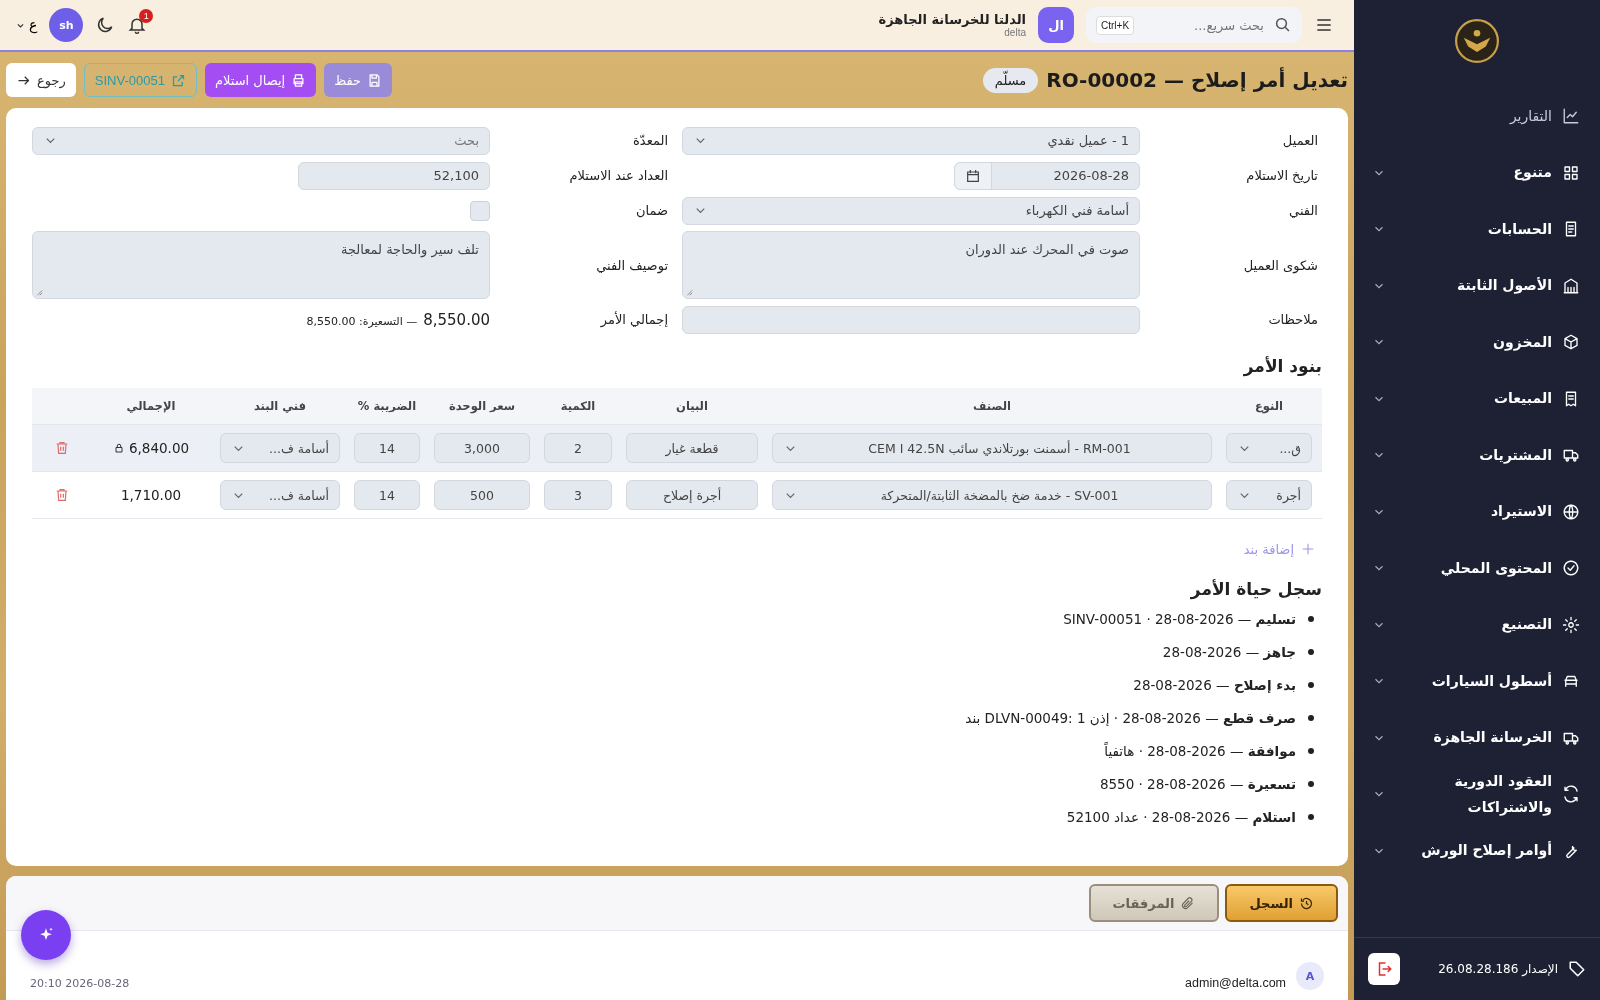  I want to click on field-label: توصيف الفني, so click(632, 266).